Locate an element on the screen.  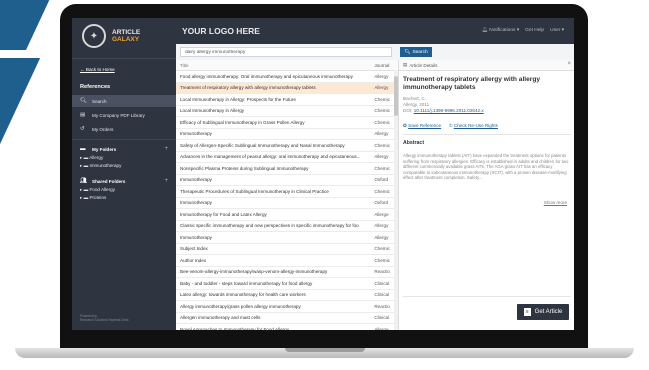
column-header-title: Title is located at coordinates (273, 65).